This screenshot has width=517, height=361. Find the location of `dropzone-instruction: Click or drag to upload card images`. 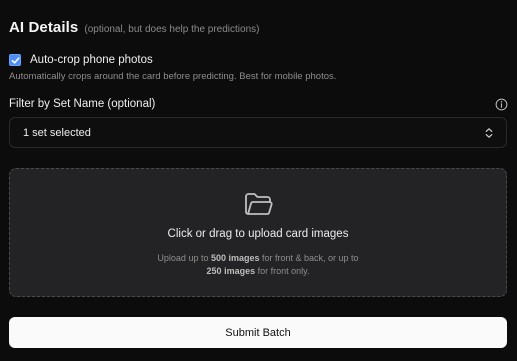

dropzone-instruction: Click or drag to upload card images is located at coordinates (258, 234).